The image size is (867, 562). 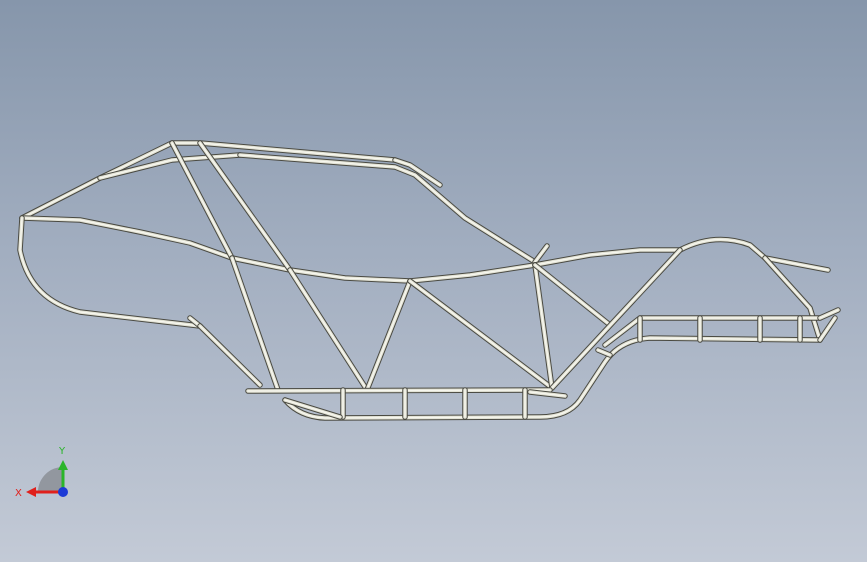 What do you see at coordinates (62, 451) in the screenshot?
I see `y-axis-label: Y` at bounding box center [62, 451].